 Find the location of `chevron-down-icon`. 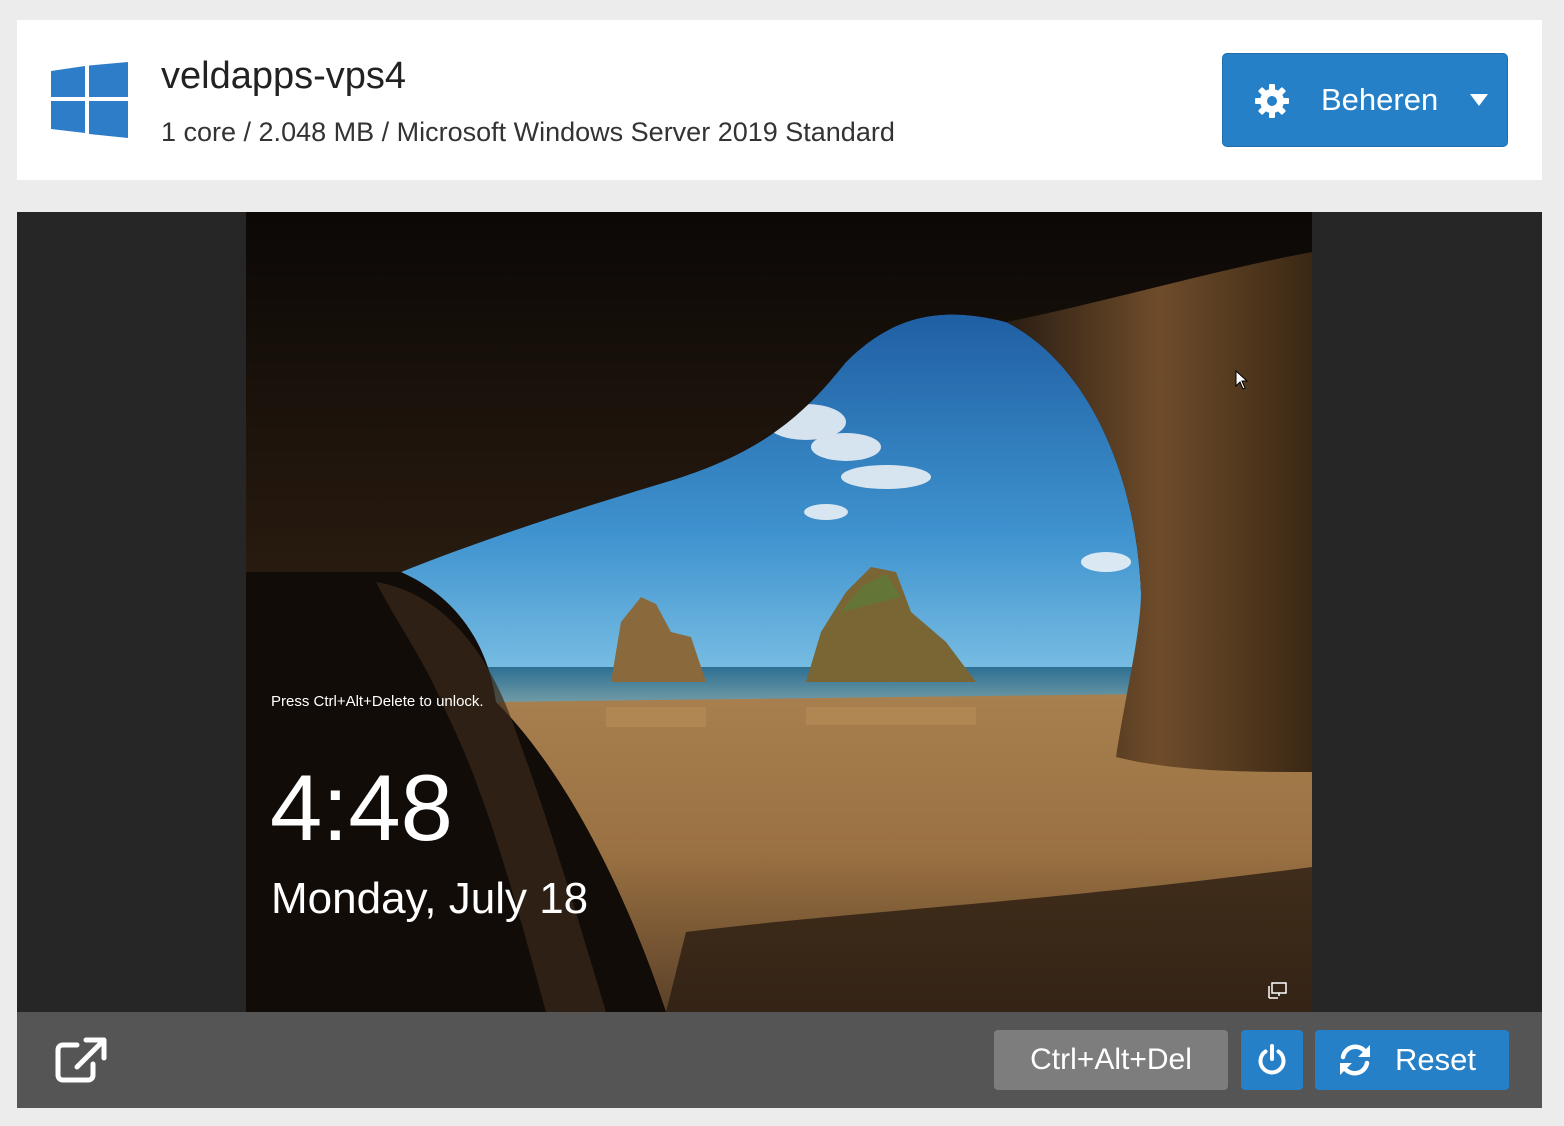

chevron-down-icon is located at coordinates (1479, 100).